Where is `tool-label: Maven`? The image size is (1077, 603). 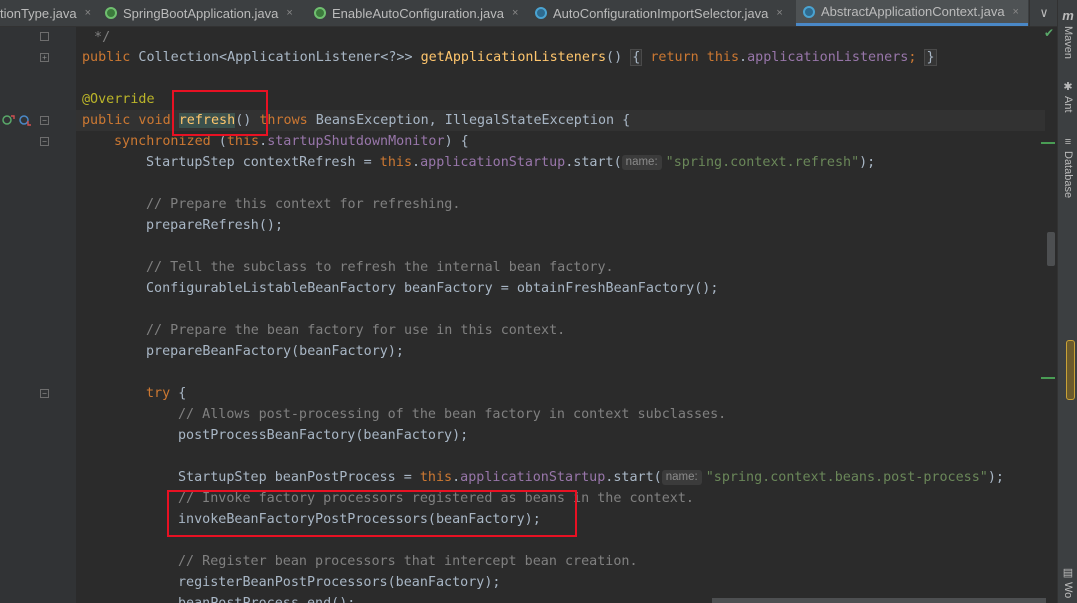 tool-label: Maven is located at coordinates (1068, 43).